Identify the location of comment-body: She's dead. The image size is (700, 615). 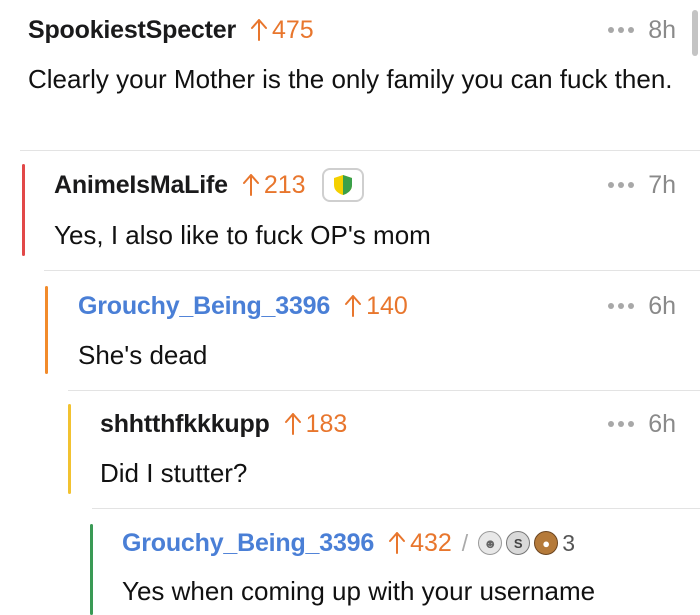
(143, 355).